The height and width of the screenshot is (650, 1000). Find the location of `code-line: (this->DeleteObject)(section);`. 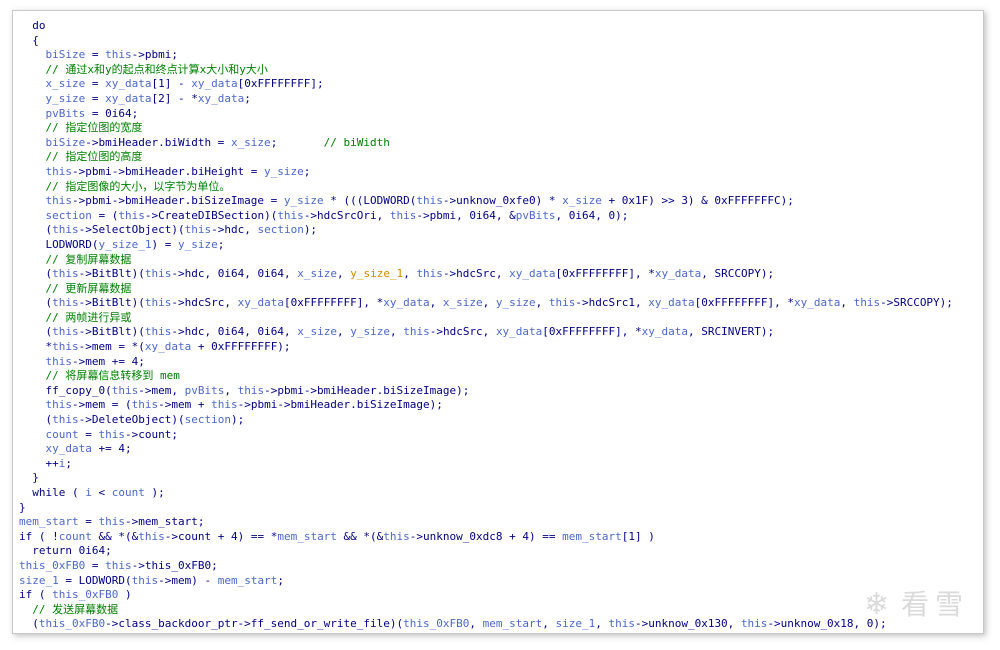

code-line: (this->DeleteObject)(section); is located at coordinates (501, 420).